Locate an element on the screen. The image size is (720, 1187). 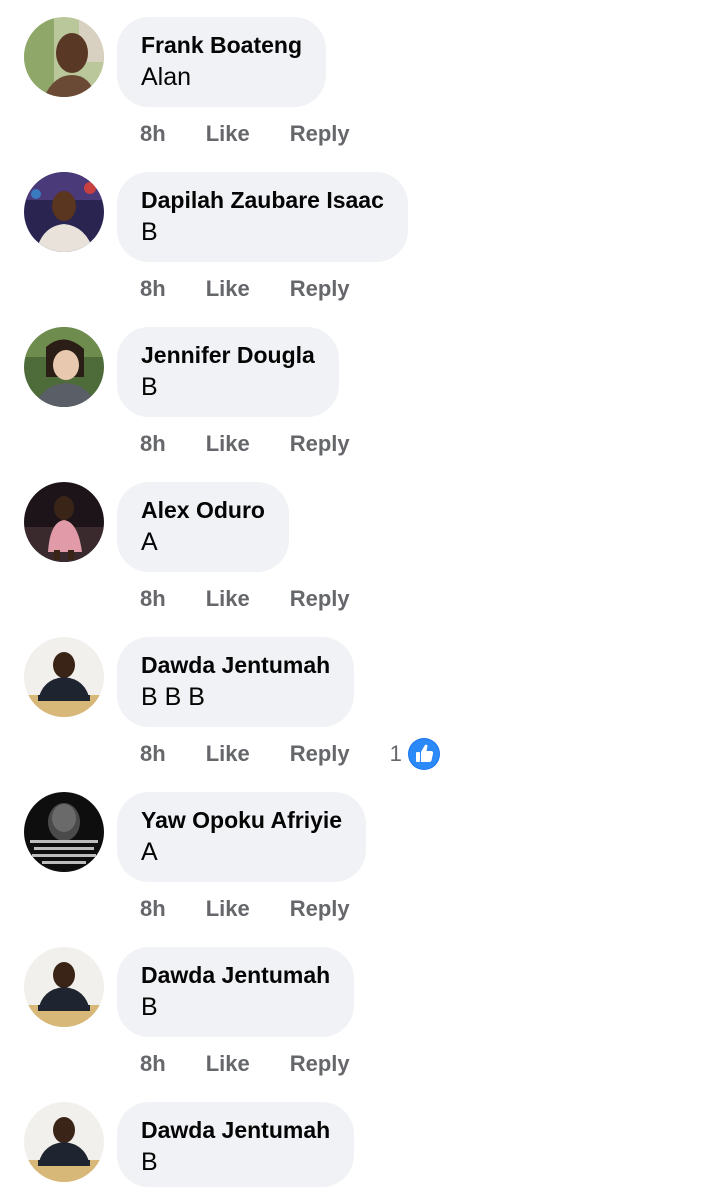
comment-item: Dapilah Zaubare Isaac B 8h Like Reply is located at coordinates (360, 249).